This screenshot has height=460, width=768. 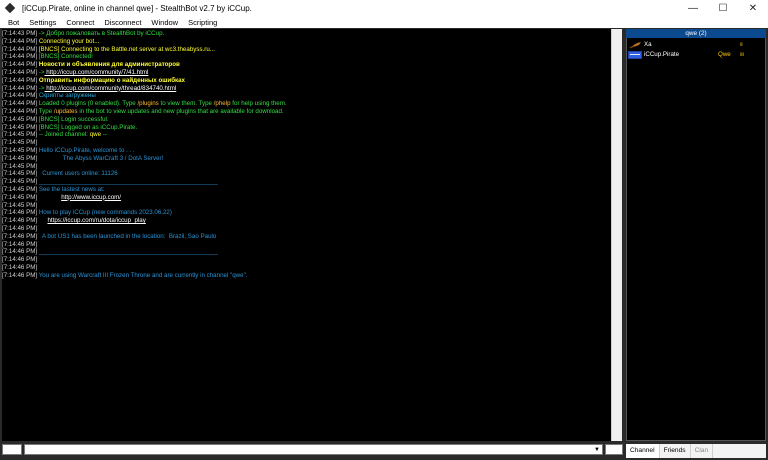 What do you see at coordinates (80, 22) in the screenshot?
I see `menu-connect: Connect` at bounding box center [80, 22].